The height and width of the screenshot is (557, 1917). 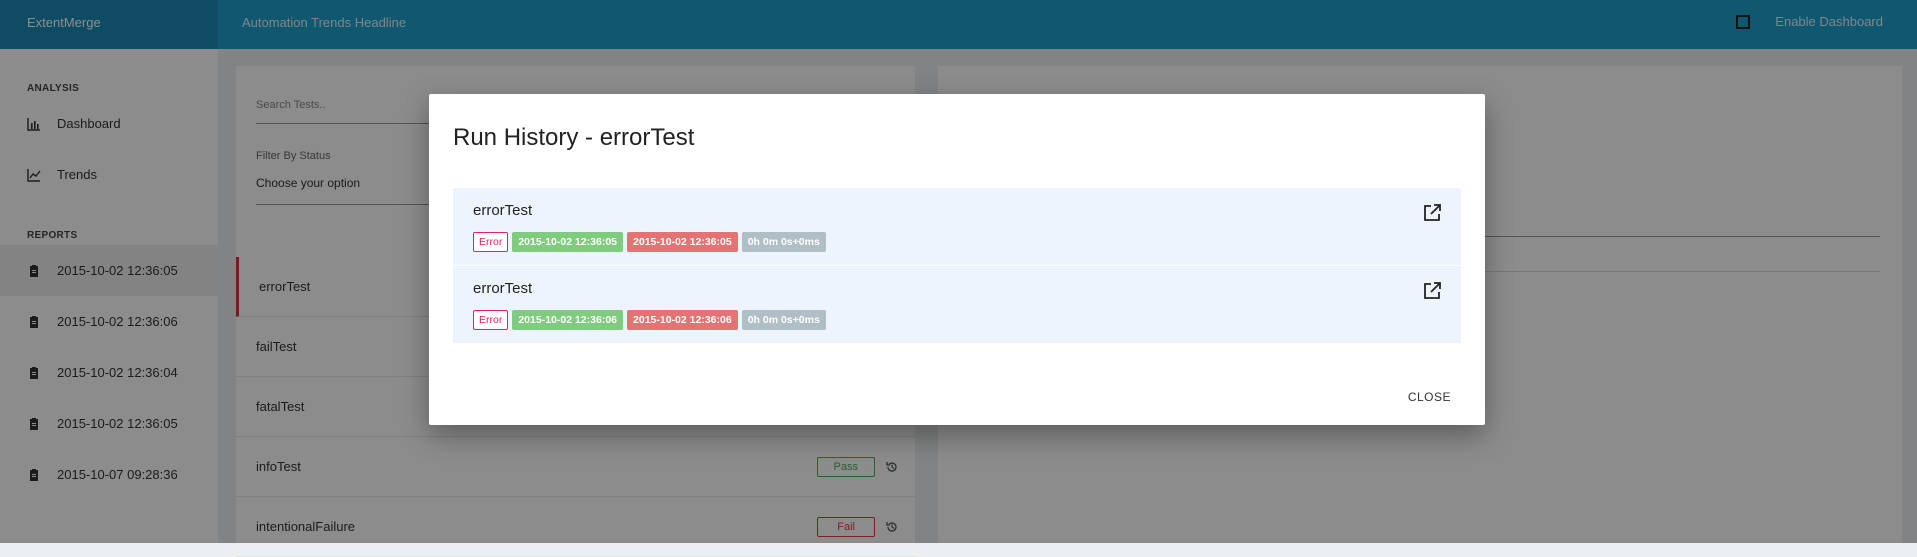 I want to click on start-time-badge: 2015-10-02 12:36:05, so click(x=568, y=242).